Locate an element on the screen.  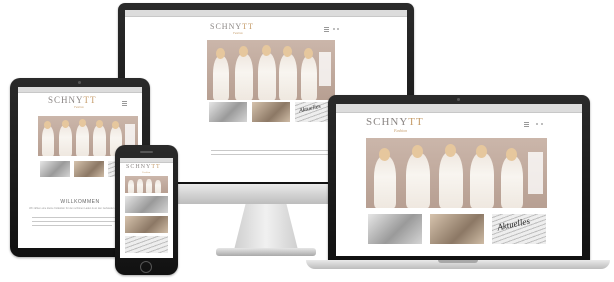
phone-speaker is located at coordinates (146, 152).